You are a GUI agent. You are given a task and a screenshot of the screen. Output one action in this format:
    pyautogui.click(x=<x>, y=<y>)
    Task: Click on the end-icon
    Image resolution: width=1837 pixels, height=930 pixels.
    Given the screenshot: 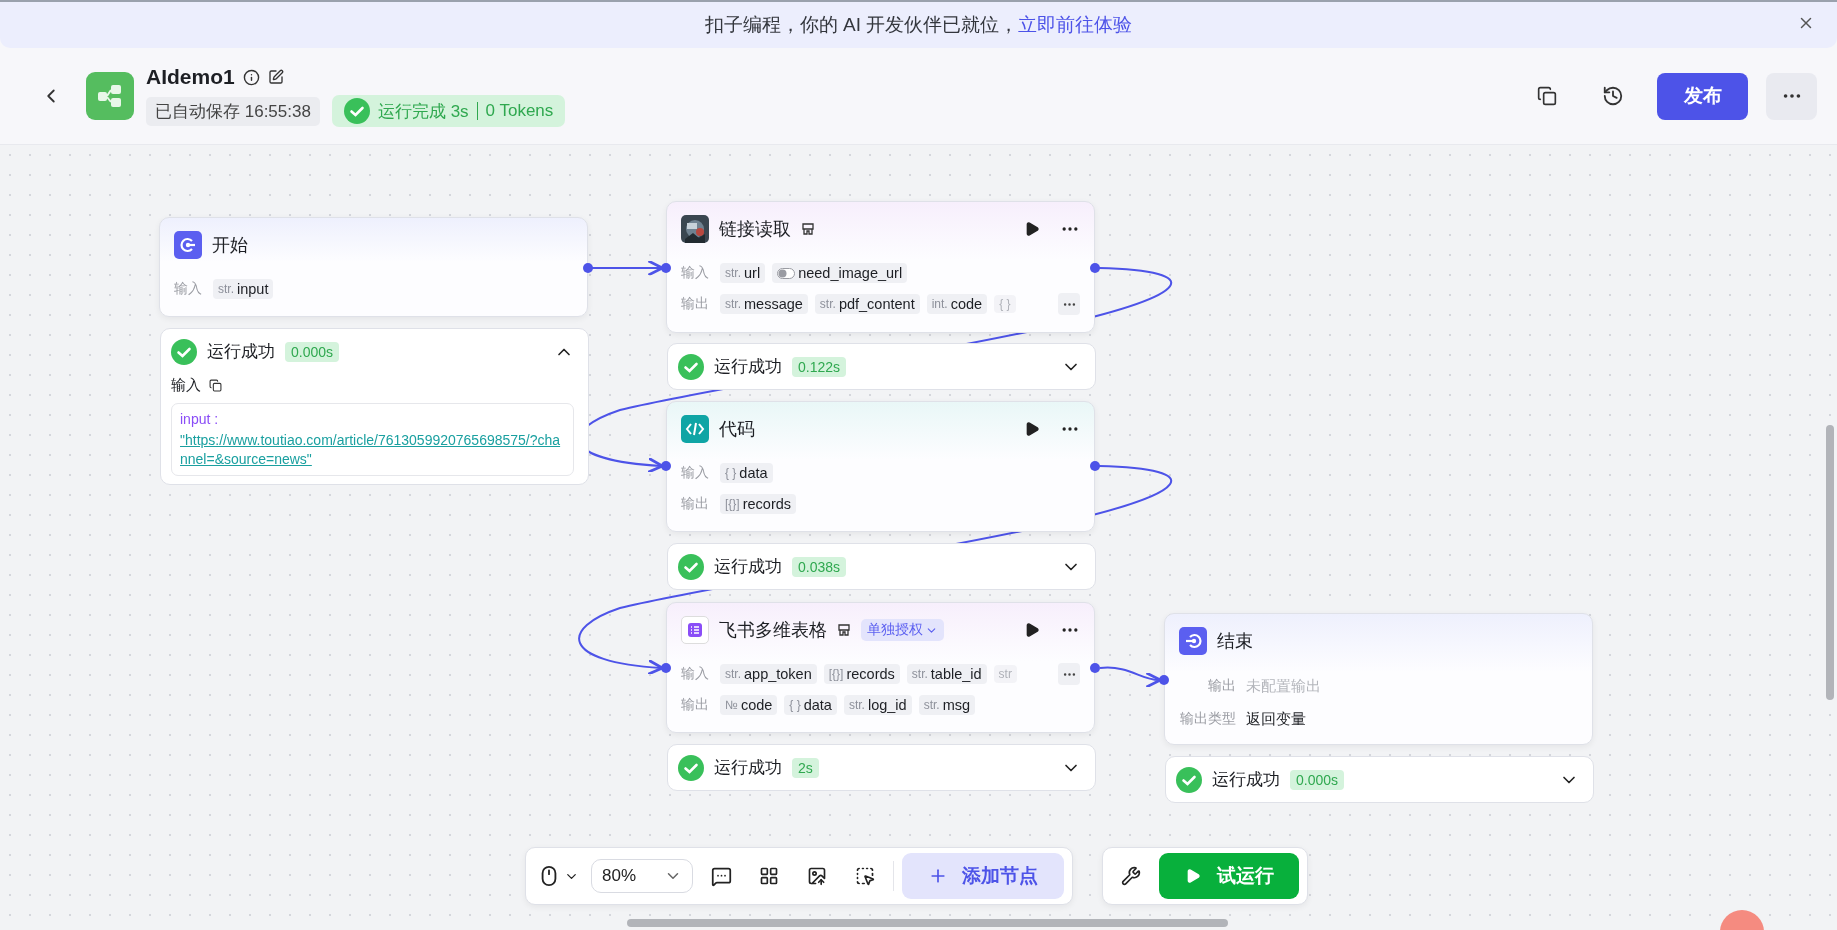 What is the action you would take?
    pyautogui.click(x=1193, y=641)
    